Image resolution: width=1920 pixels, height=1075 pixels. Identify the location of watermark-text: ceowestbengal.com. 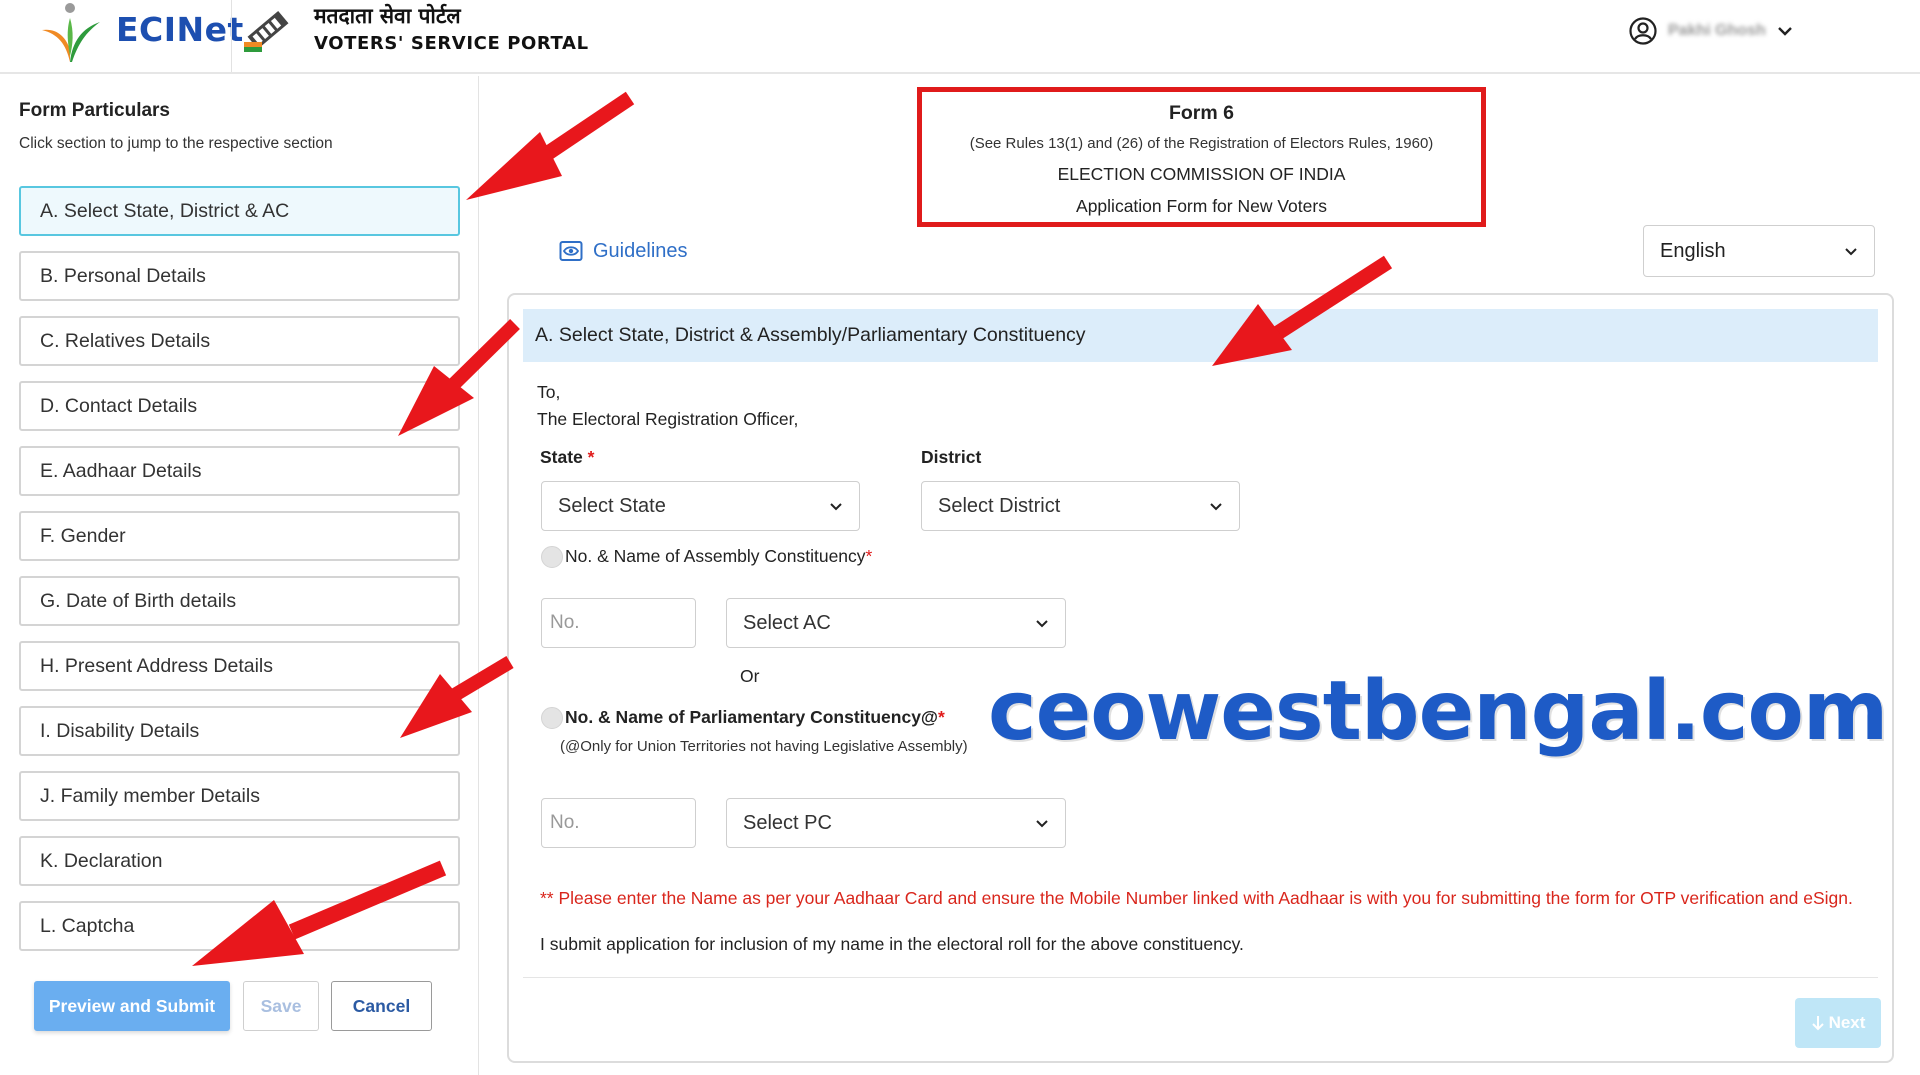
(1438, 711).